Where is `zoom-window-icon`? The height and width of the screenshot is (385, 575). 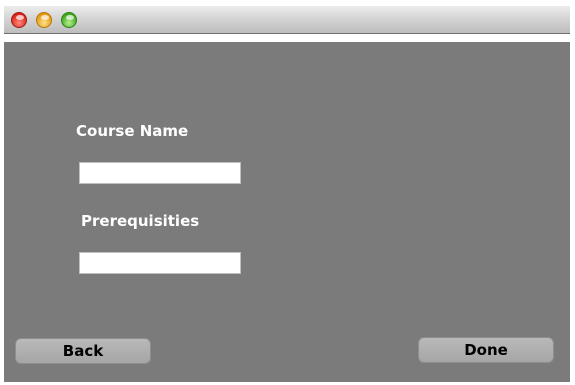
zoom-window-icon is located at coordinates (69, 20).